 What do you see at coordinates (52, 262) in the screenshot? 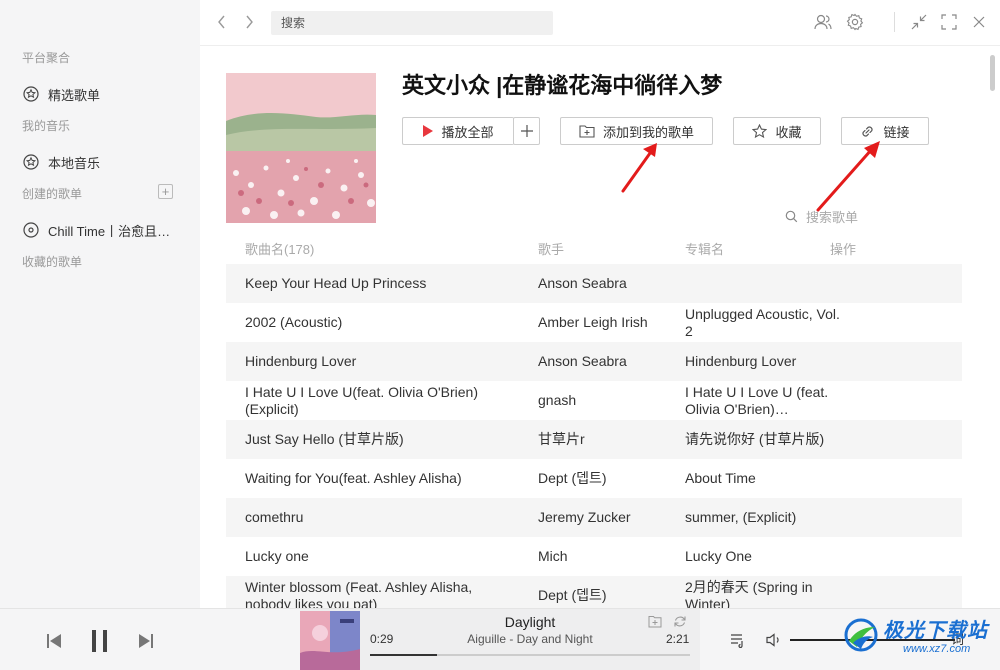
I see `sidebar-section-collected: 收藏的歌单` at bounding box center [52, 262].